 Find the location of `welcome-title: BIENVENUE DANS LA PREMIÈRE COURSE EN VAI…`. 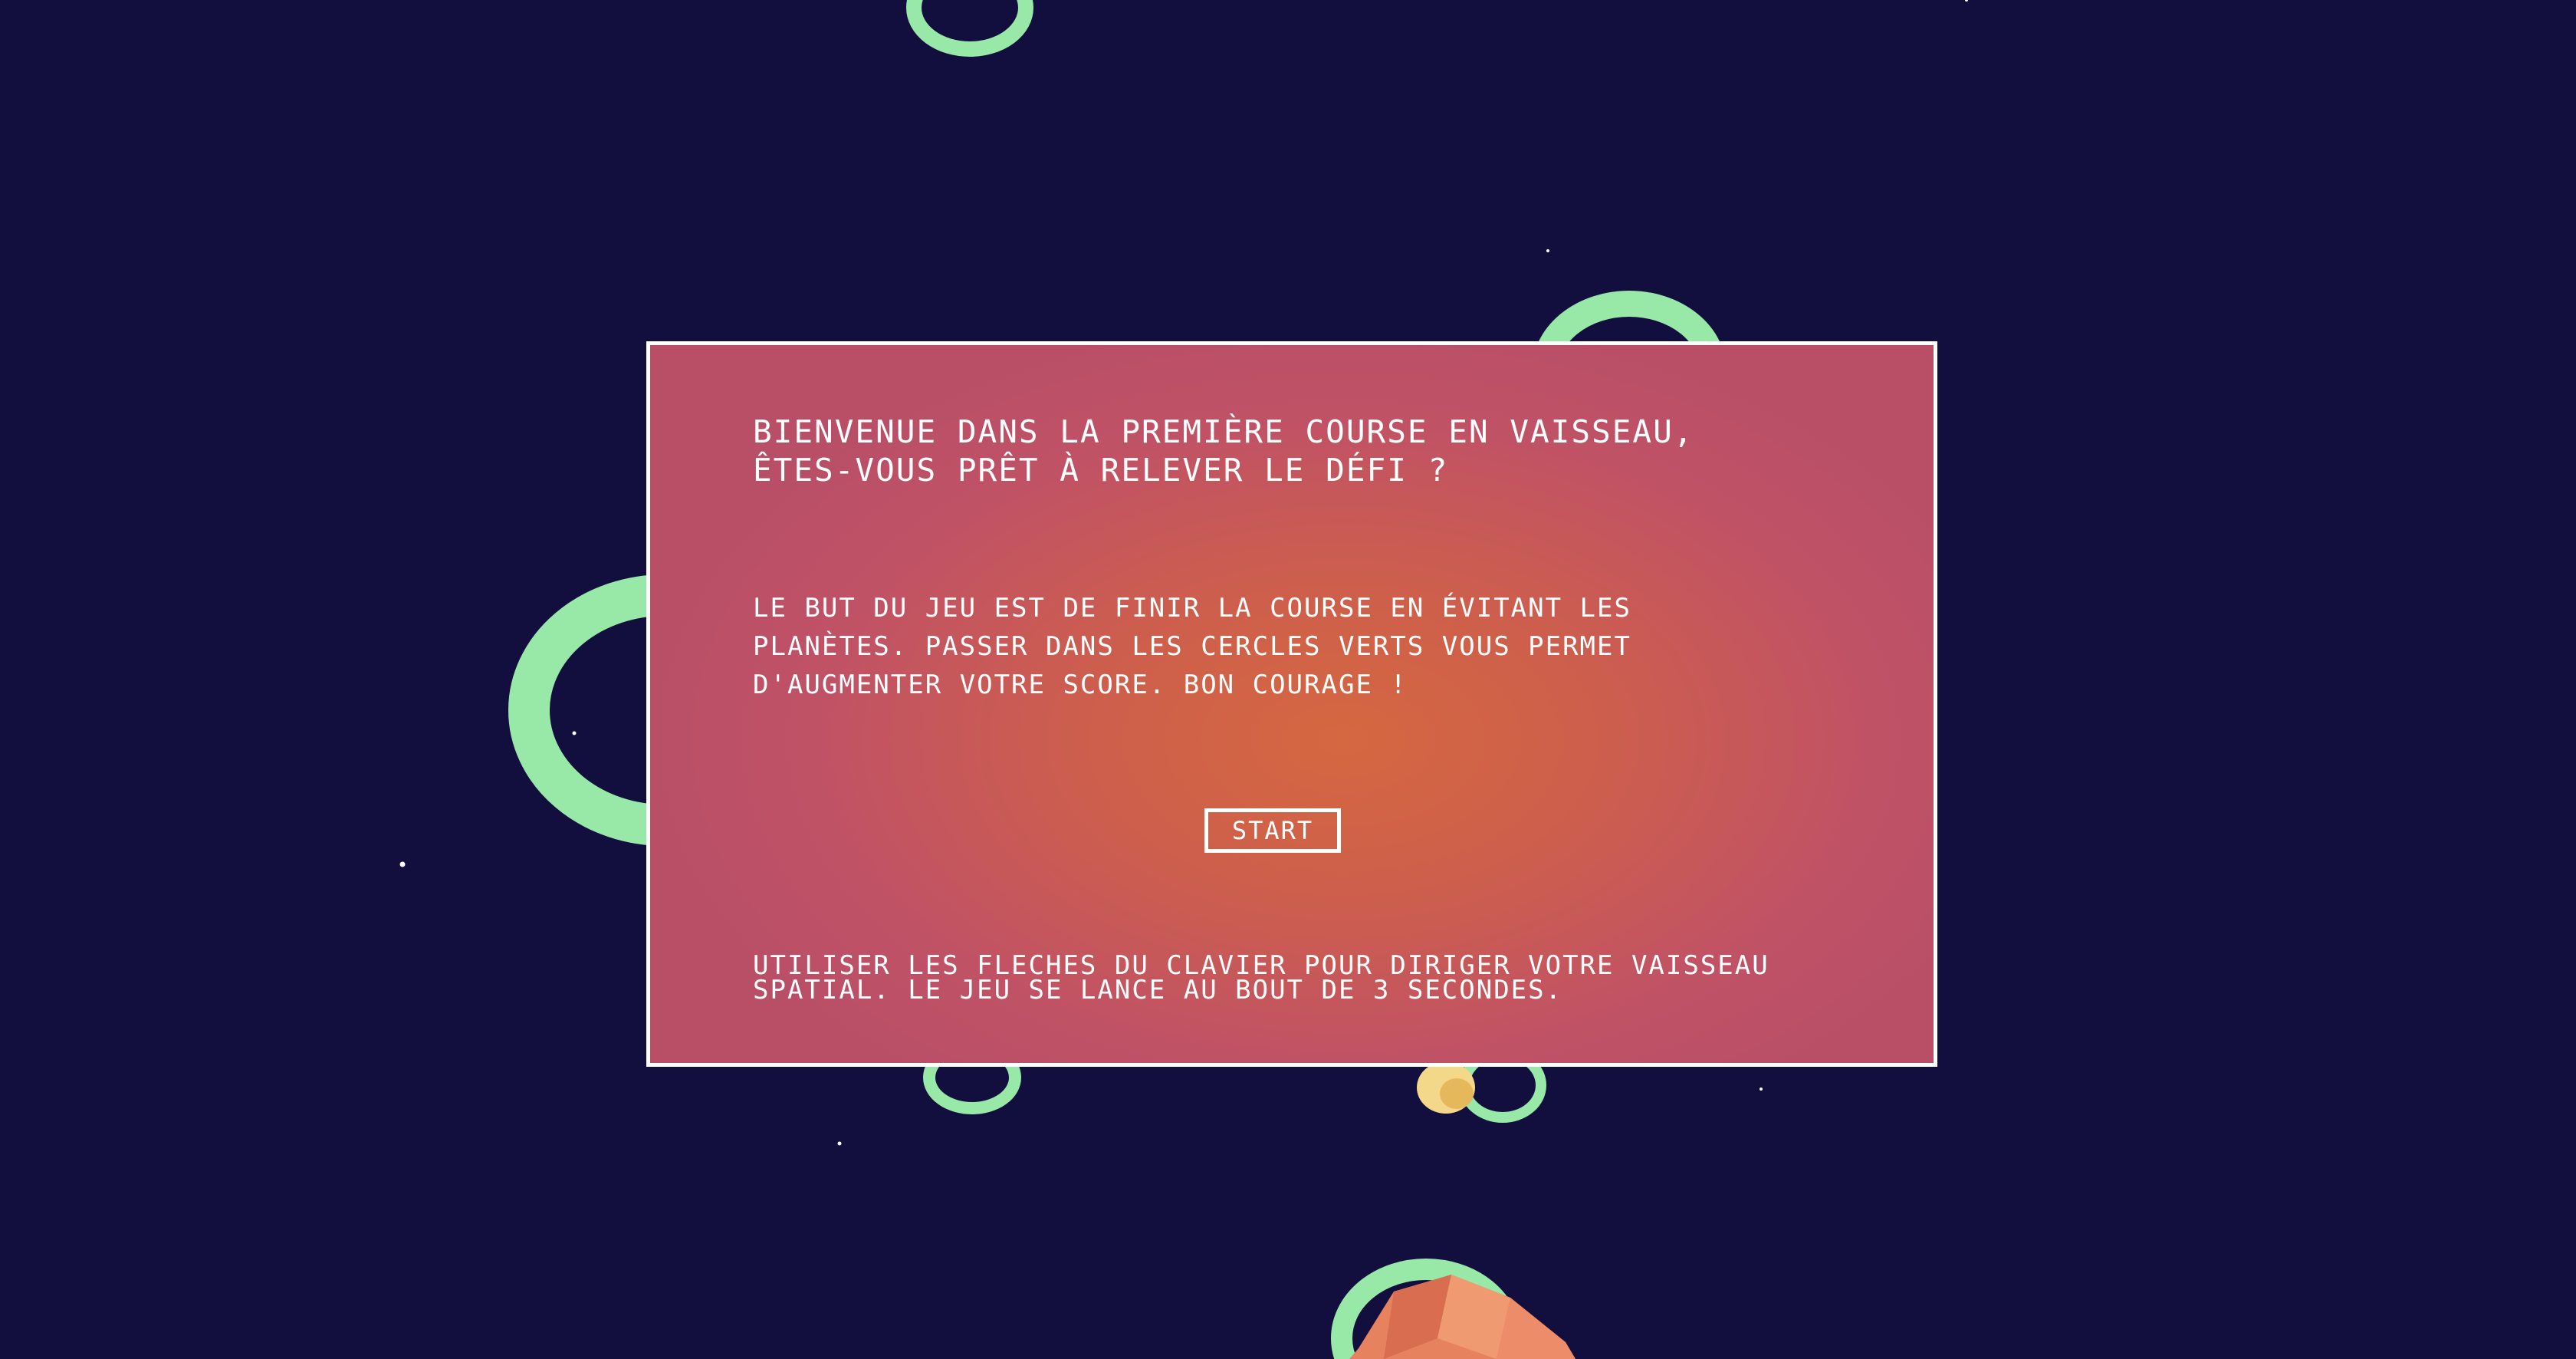

welcome-title: BIENVENUE DANS LA PREMIÈRE COURSE EN VAI… is located at coordinates (1223, 451).